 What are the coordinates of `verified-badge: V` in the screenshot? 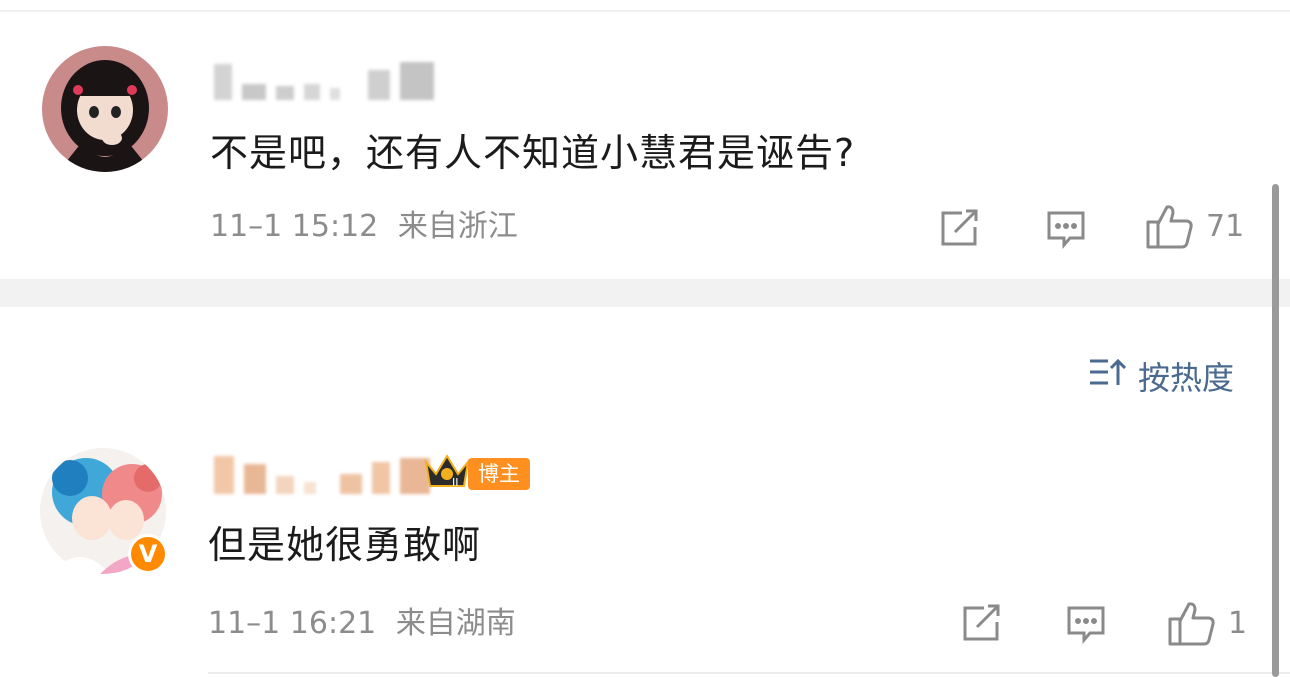 It's located at (148, 554).